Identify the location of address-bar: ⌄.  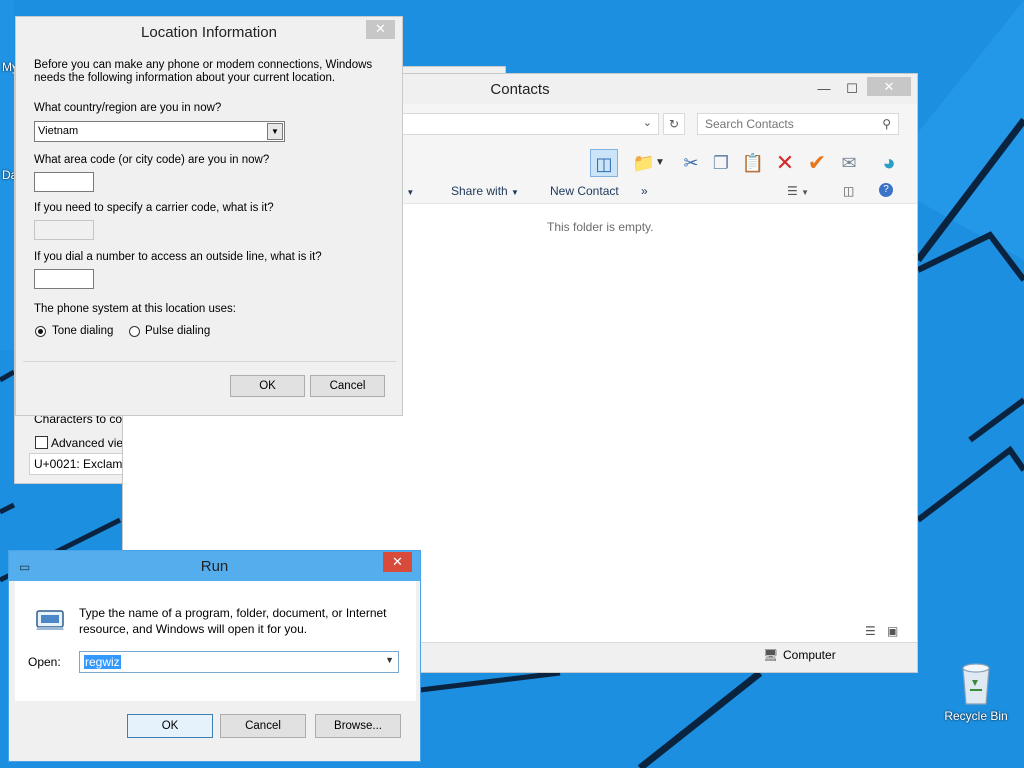
(530, 124).